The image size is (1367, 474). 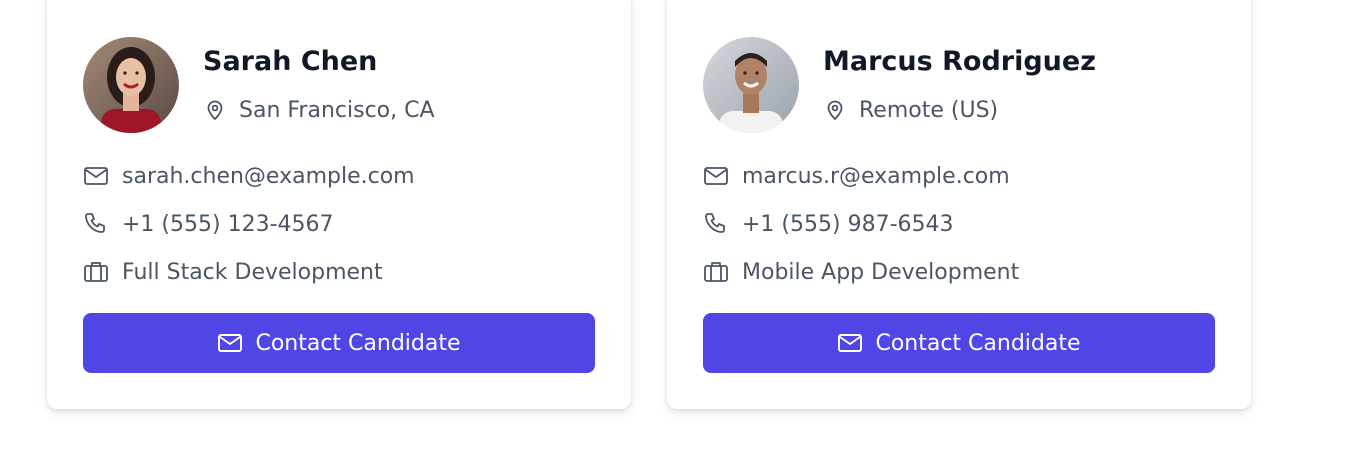 I want to click on phone-row: +1 (555) 987-6543, so click(x=828, y=224).